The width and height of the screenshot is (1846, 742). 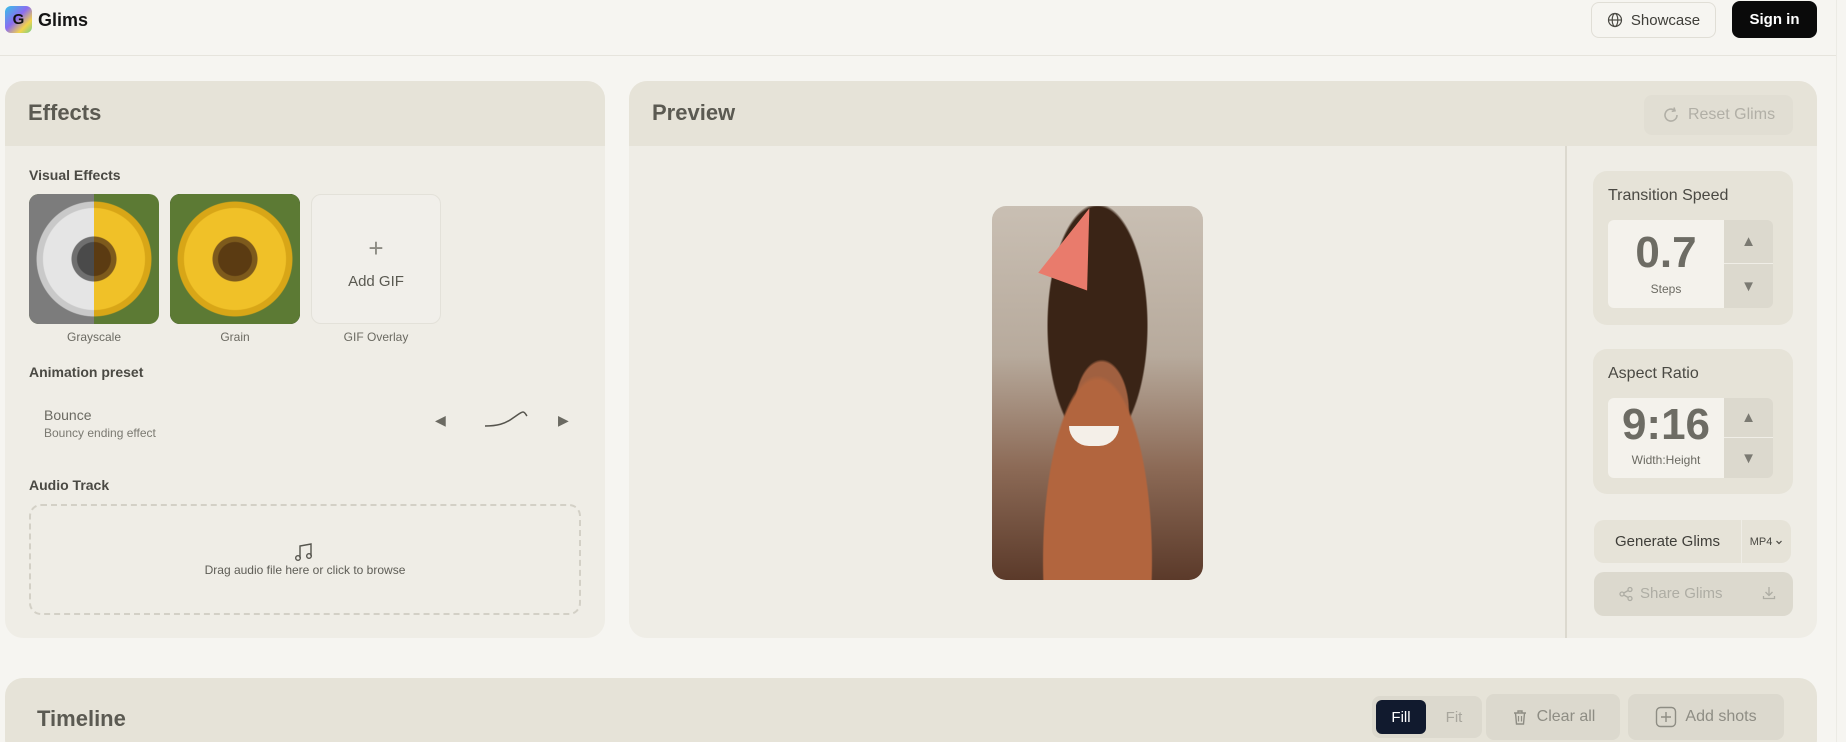 What do you see at coordinates (1094, 436) in the screenshot?
I see `smile` at bounding box center [1094, 436].